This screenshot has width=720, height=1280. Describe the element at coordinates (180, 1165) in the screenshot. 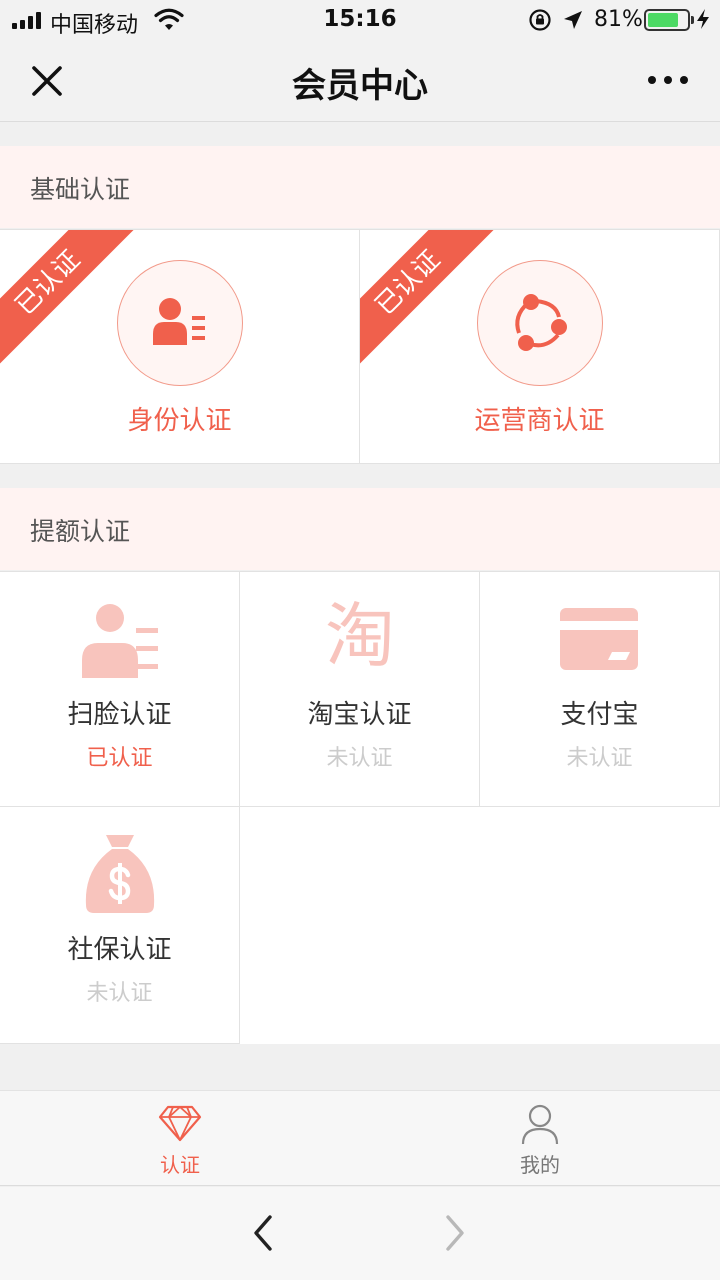

I see `tab-auth-label: 认证` at that location.